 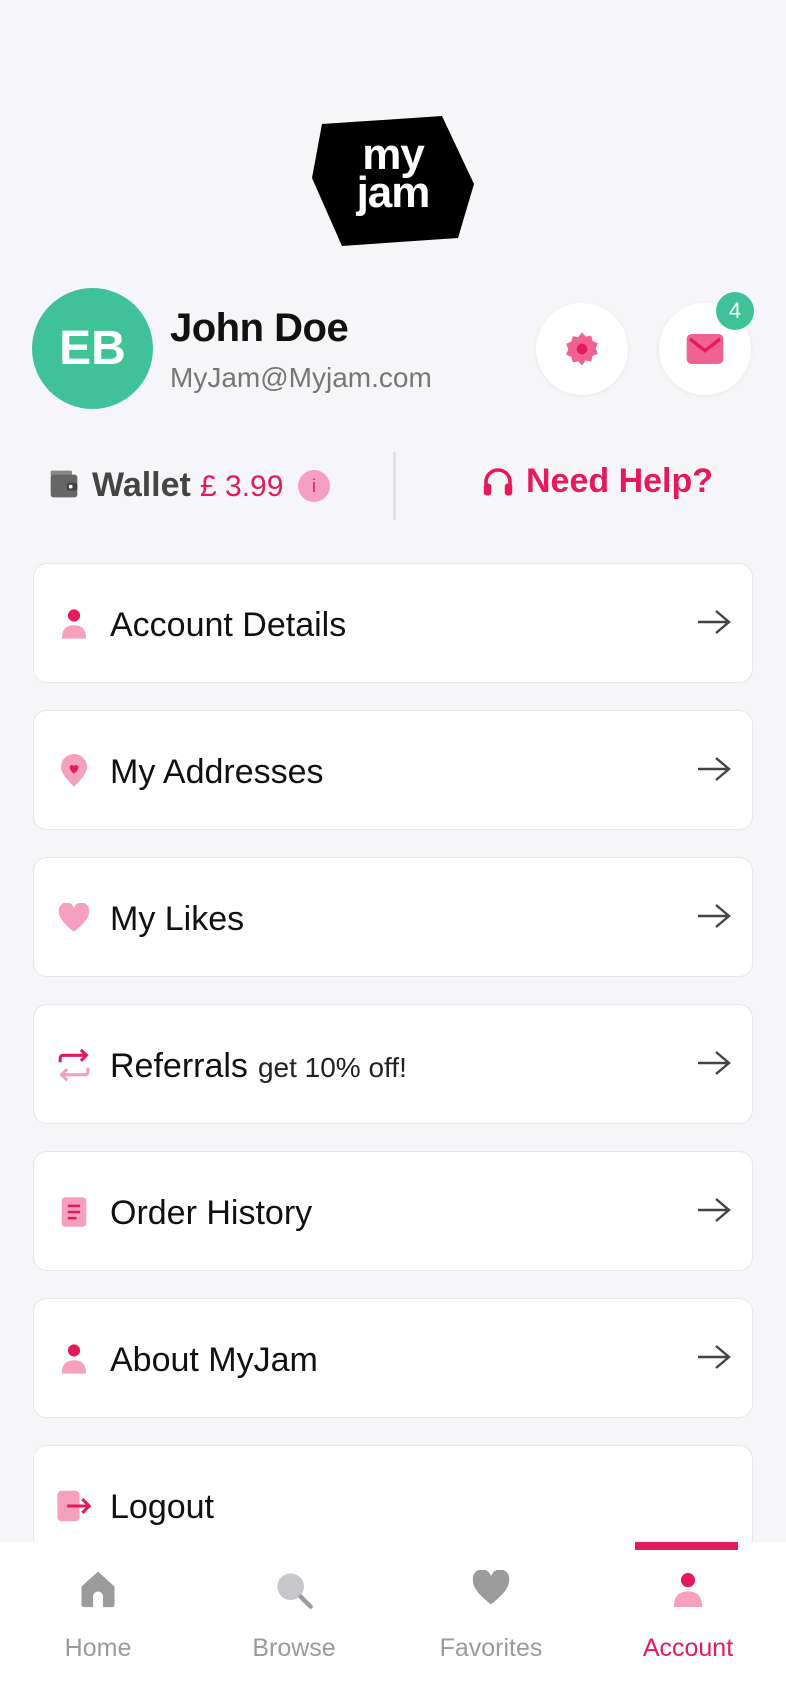 What do you see at coordinates (294, 1648) in the screenshot?
I see `nav-label: Browse` at bounding box center [294, 1648].